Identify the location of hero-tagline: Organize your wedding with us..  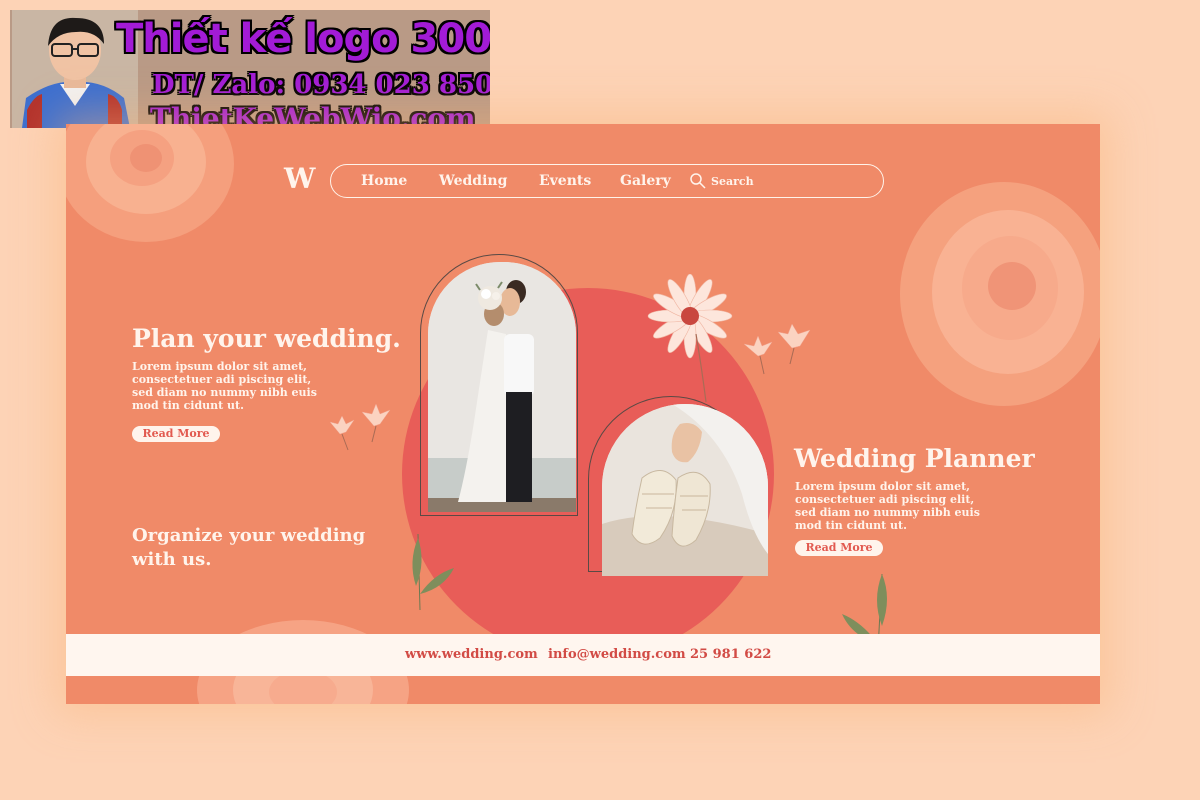
(249, 547).